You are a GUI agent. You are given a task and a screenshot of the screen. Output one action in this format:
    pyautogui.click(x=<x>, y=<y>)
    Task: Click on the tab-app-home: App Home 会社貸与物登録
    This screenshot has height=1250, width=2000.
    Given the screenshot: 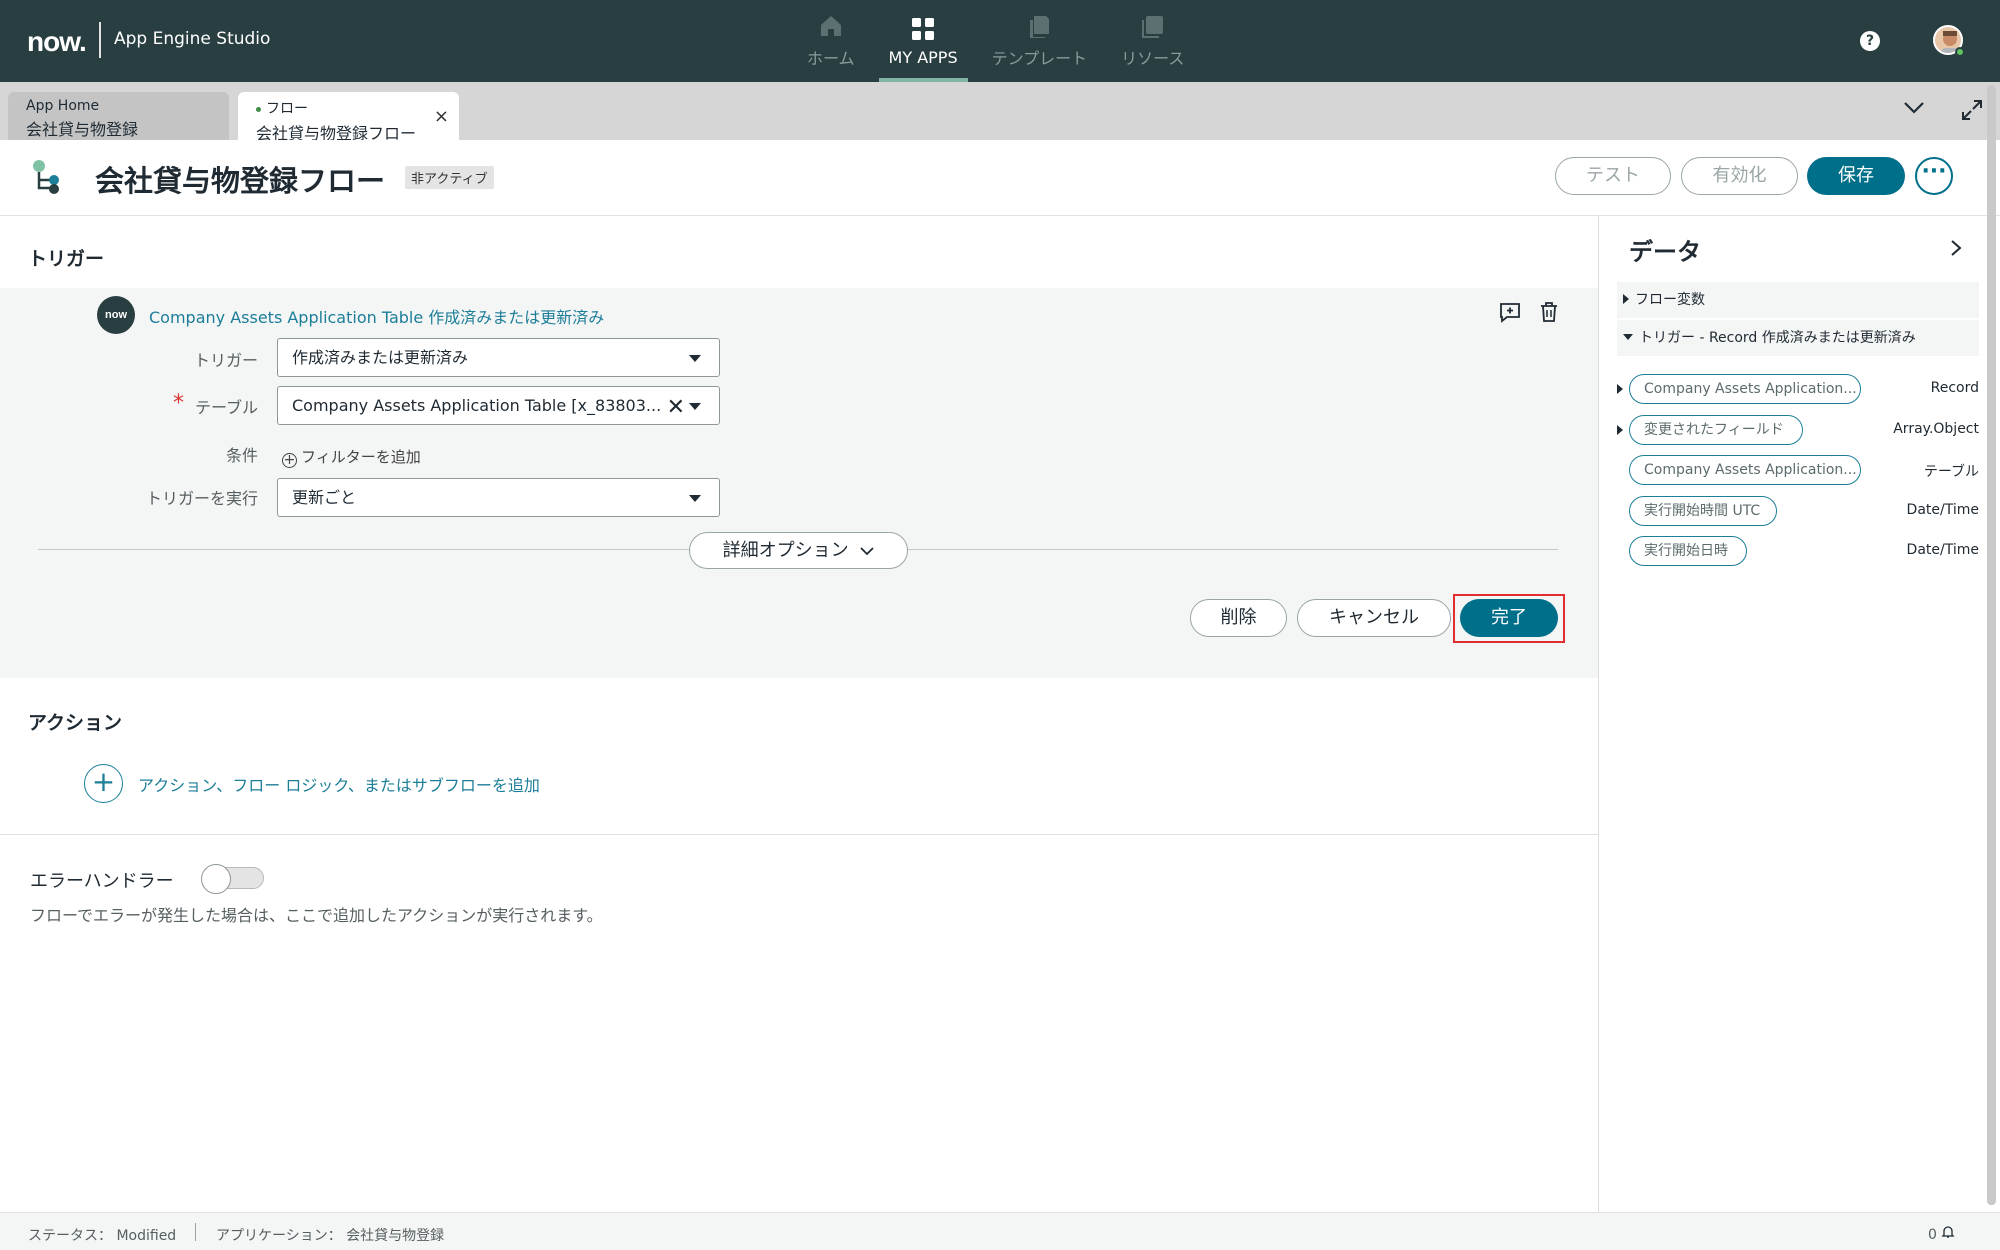 What is the action you would take?
    pyautogui.click(x=118, y=116)
    